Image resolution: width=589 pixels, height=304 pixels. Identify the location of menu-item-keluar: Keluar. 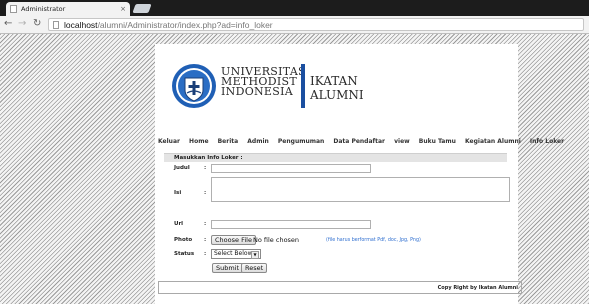
(169, 141).